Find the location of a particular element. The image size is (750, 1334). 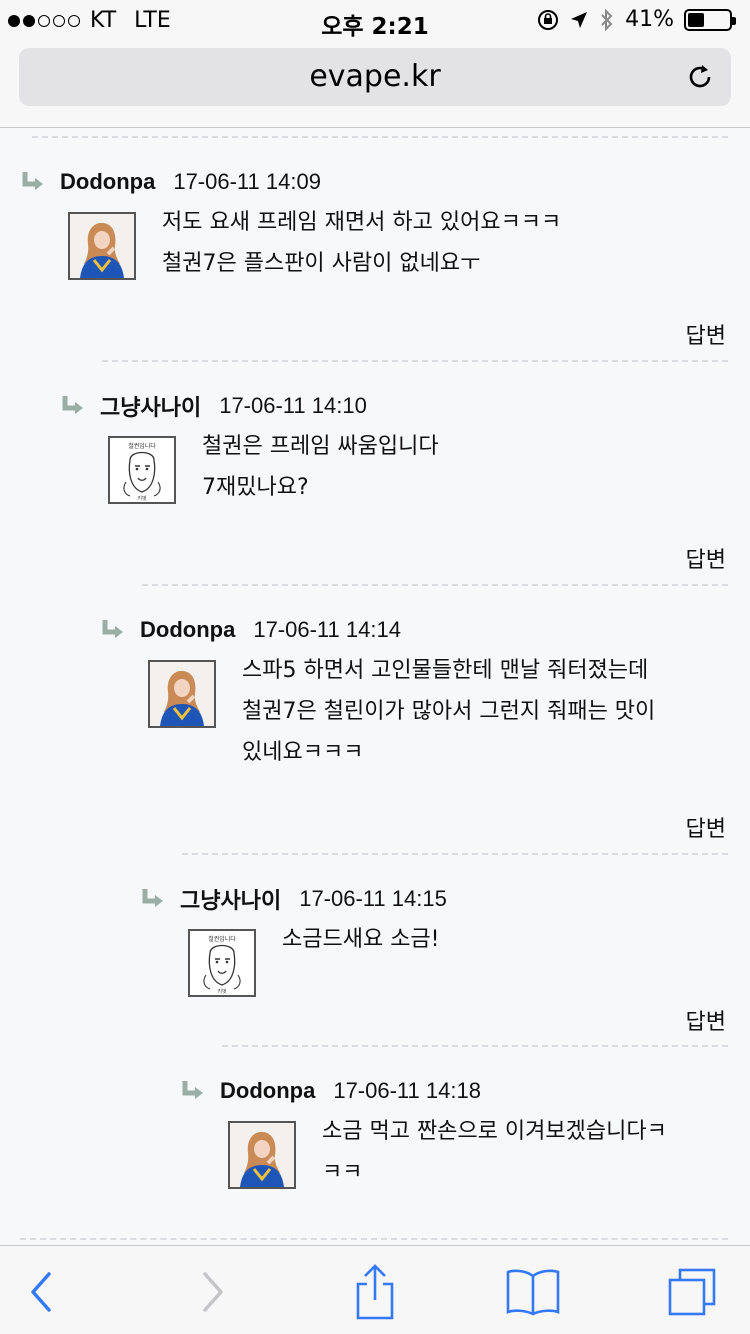

bookmarks-icon is located at coordinates (533, 1292).